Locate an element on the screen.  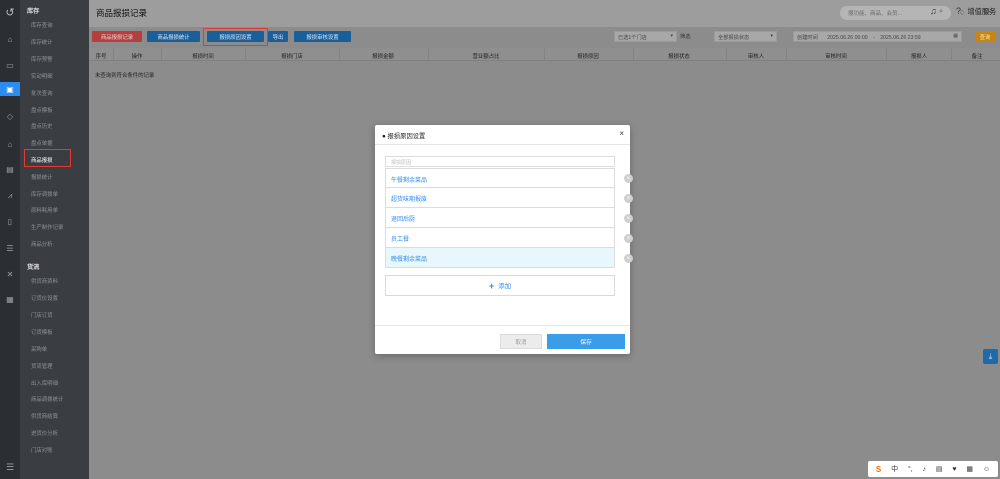
reason-item-selected: 晚餐剩余菜品 is located at coordinates (500, 258).